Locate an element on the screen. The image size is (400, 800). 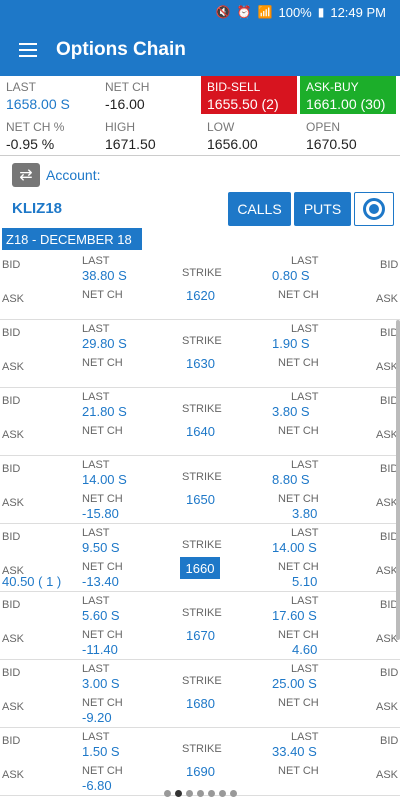
page-indicator is located at coordinates (200, 793).